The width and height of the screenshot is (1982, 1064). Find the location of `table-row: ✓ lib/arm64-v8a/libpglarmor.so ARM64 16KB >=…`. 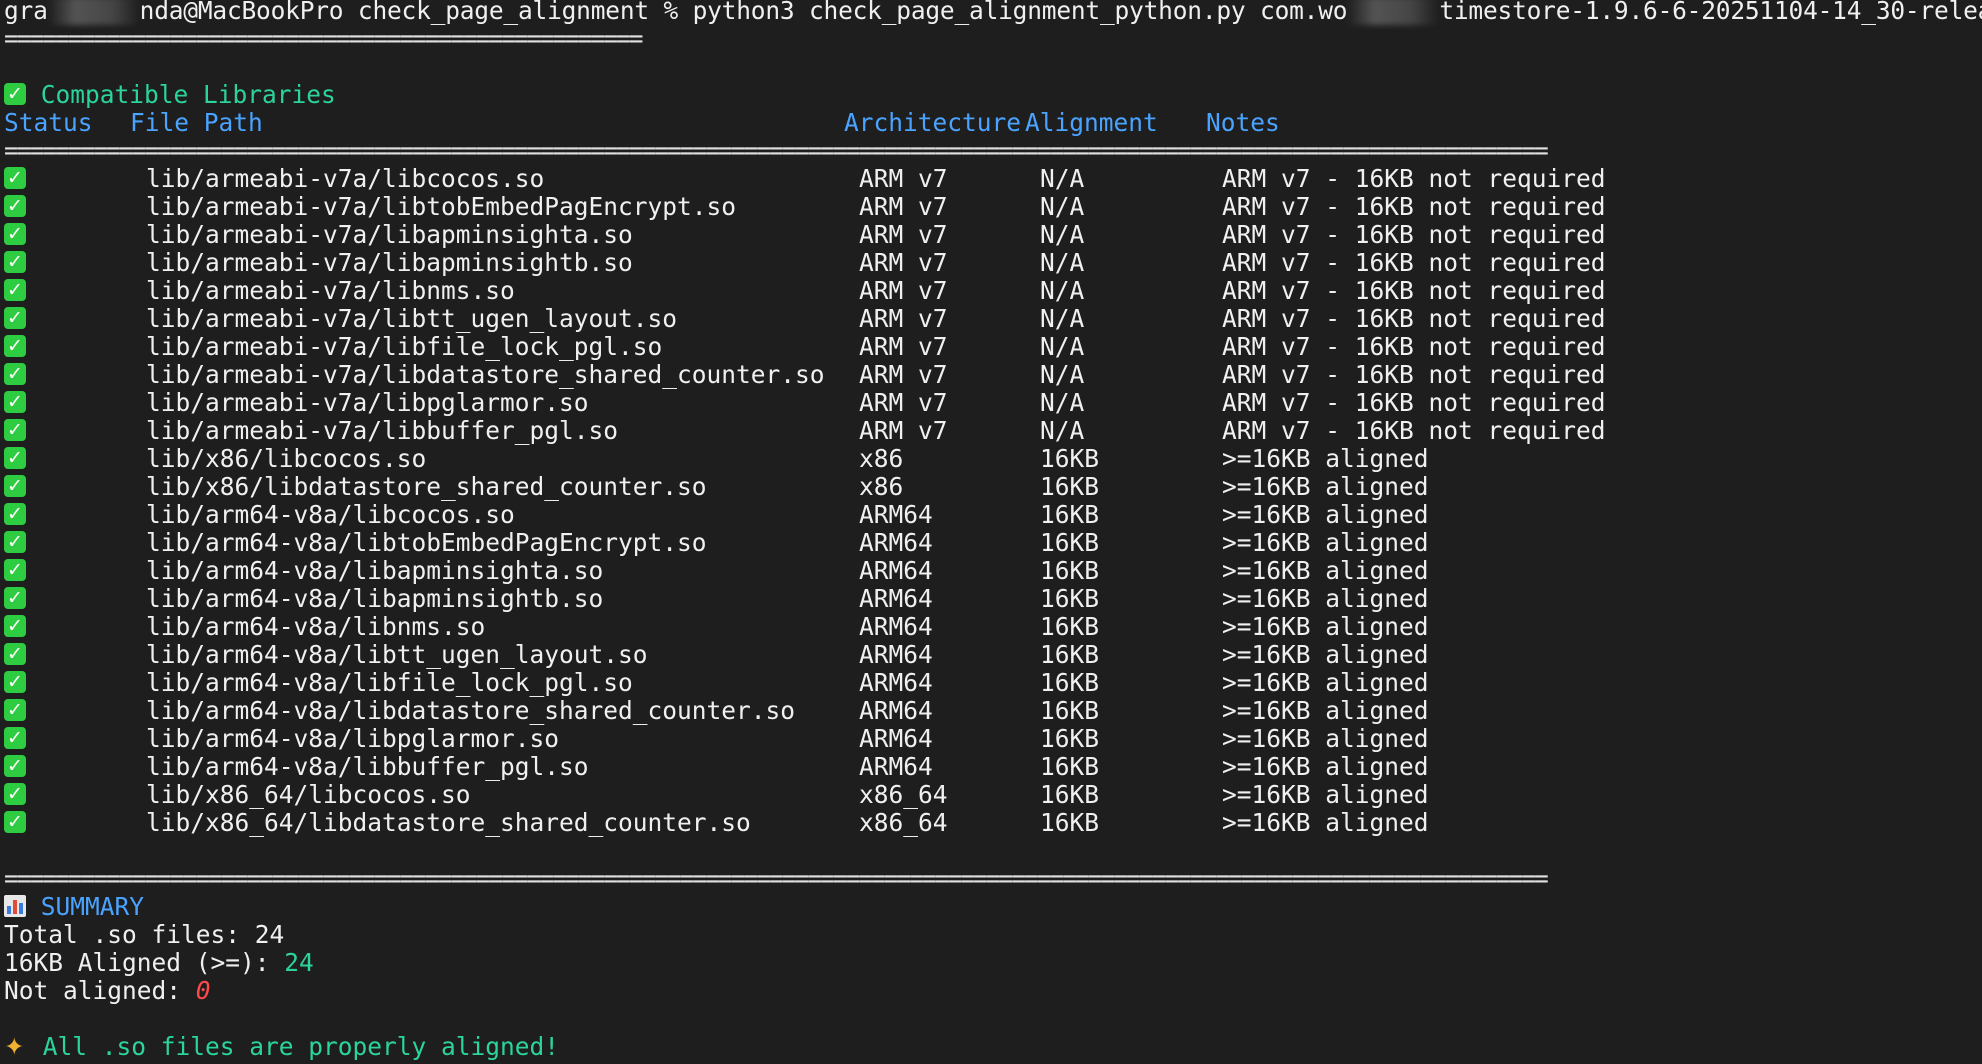

table-row: ✓ lib/arm64-v8a/libpglarmor.so ARM64 16KB >=… is located at coordinates (991, 739).